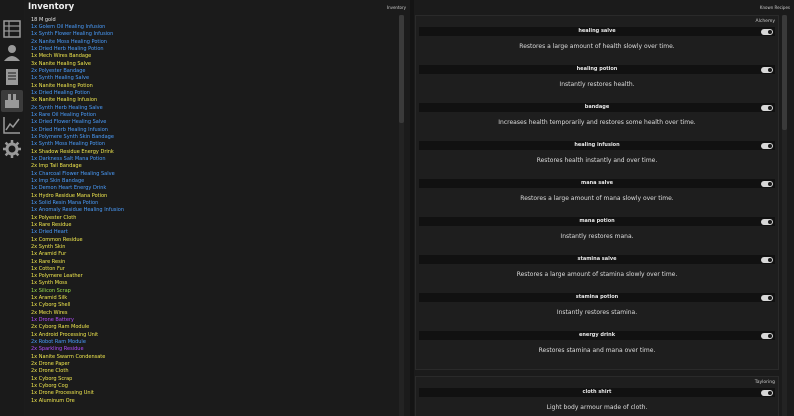 The width and height of the screenshot is (794, 416). I want to click on recipe-header-bar: bandage, so click(597, 107).